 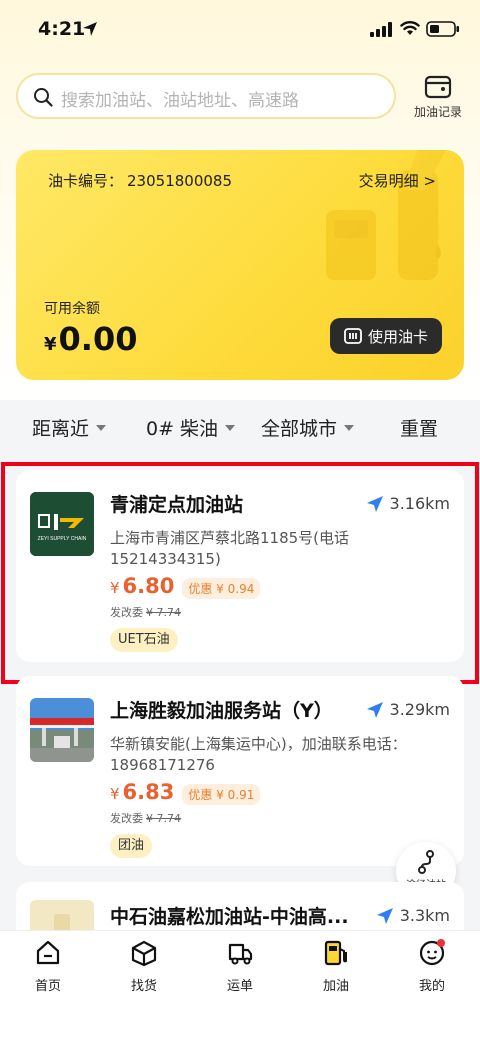 I want to click on station-logo: ZEYI SUPPLY CHAIN, so click(x=62, y=524).